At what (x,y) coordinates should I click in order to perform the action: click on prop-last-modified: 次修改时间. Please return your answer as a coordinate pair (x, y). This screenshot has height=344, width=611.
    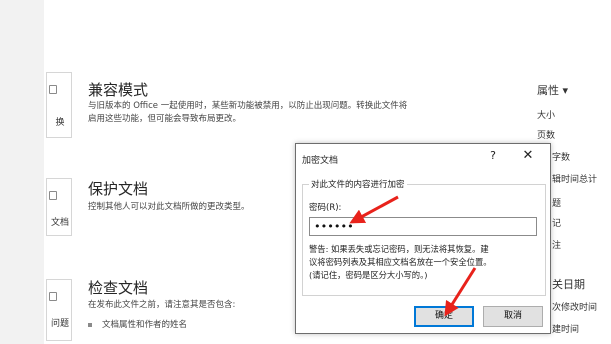
    Looking at the image, I should click on (575, 308).